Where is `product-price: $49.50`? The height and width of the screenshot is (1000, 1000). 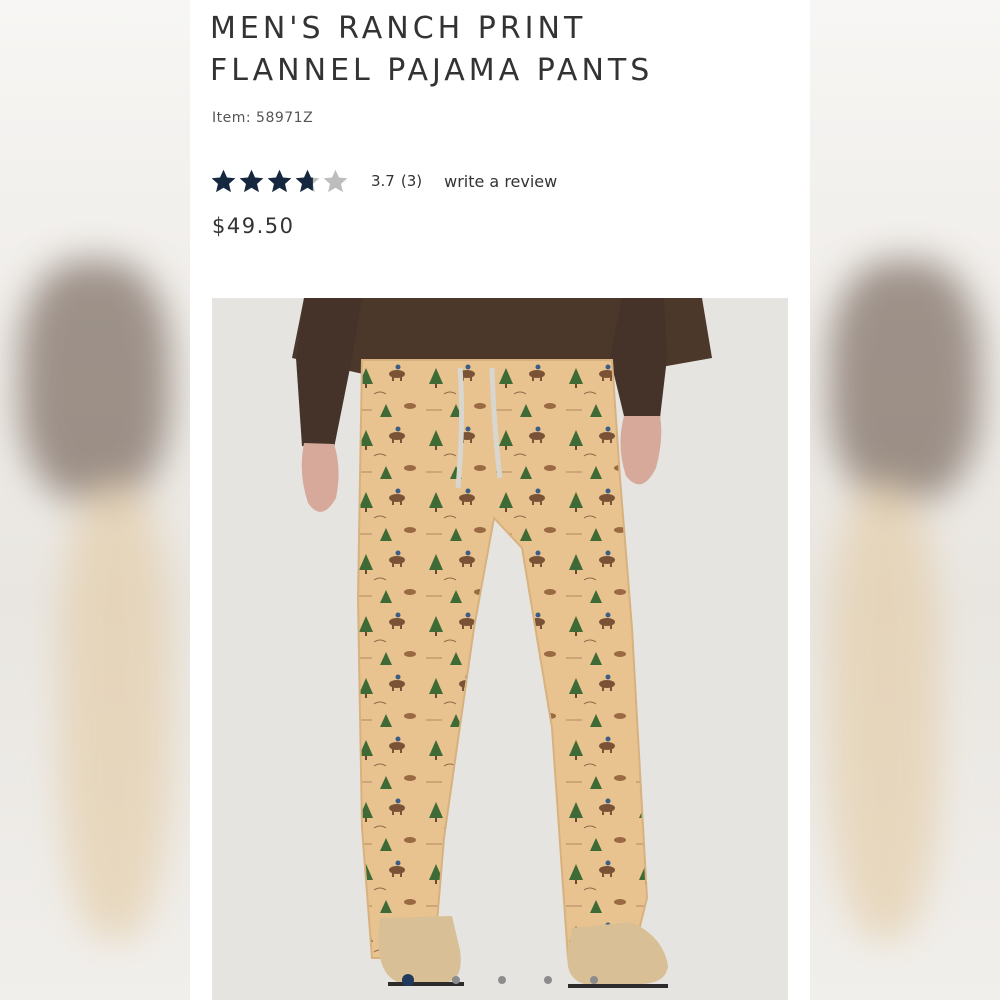 product-price: $49.50 is located at coordinates (253, 226).